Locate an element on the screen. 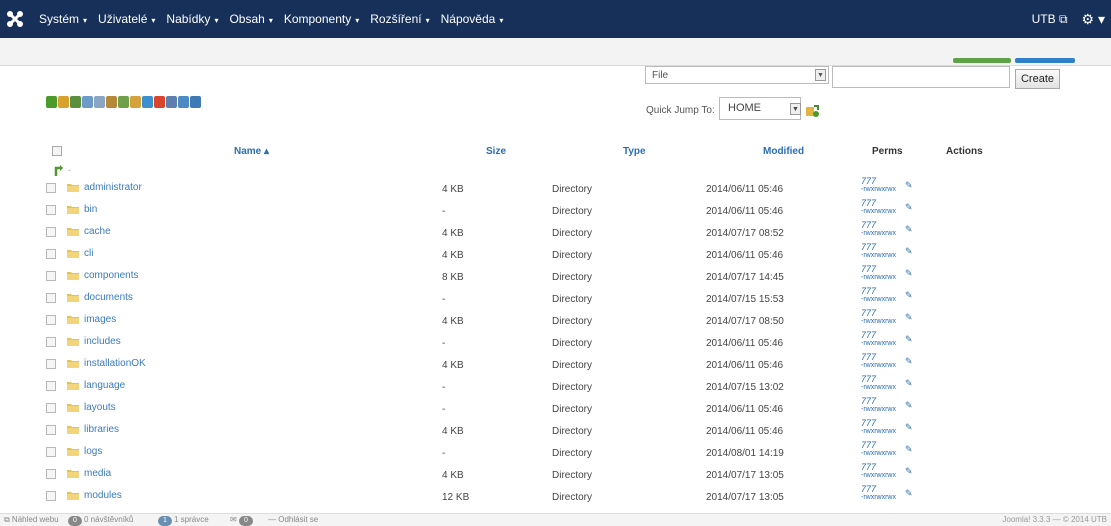 The height and width of the screenshot is (526, 1111). parent-dir-icon is located at coordinates (59, 170).